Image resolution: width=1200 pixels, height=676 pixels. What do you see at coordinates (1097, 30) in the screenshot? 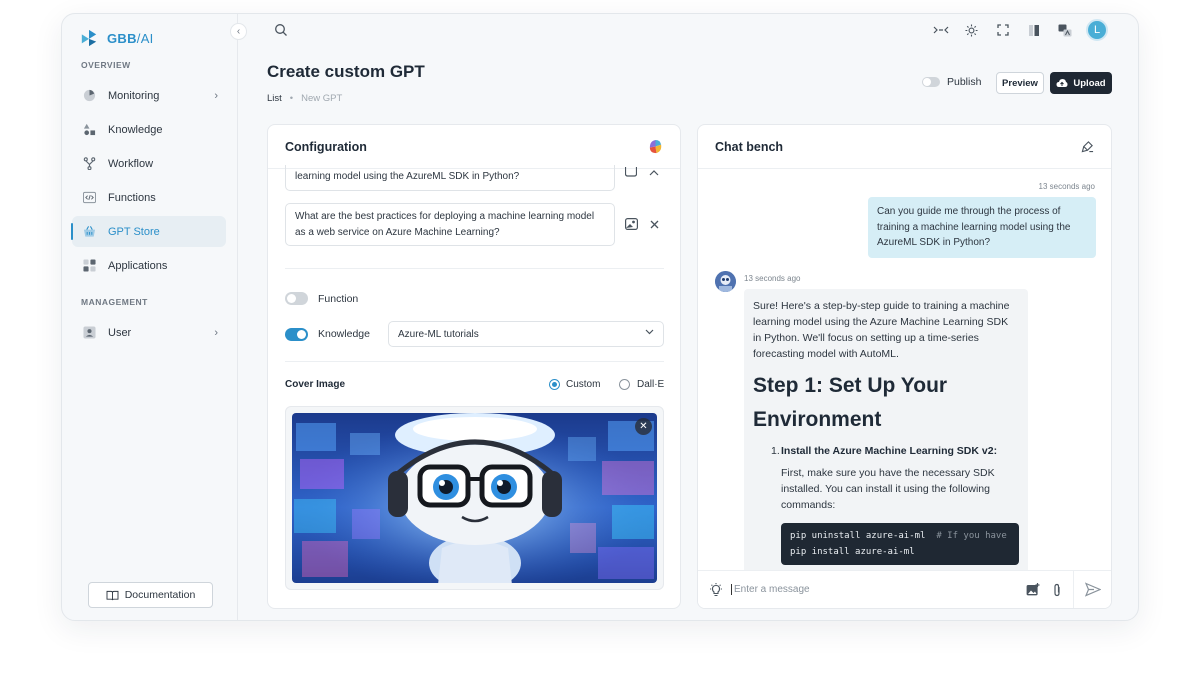
I see `avatar: L` at bounding box center [1097, 30].